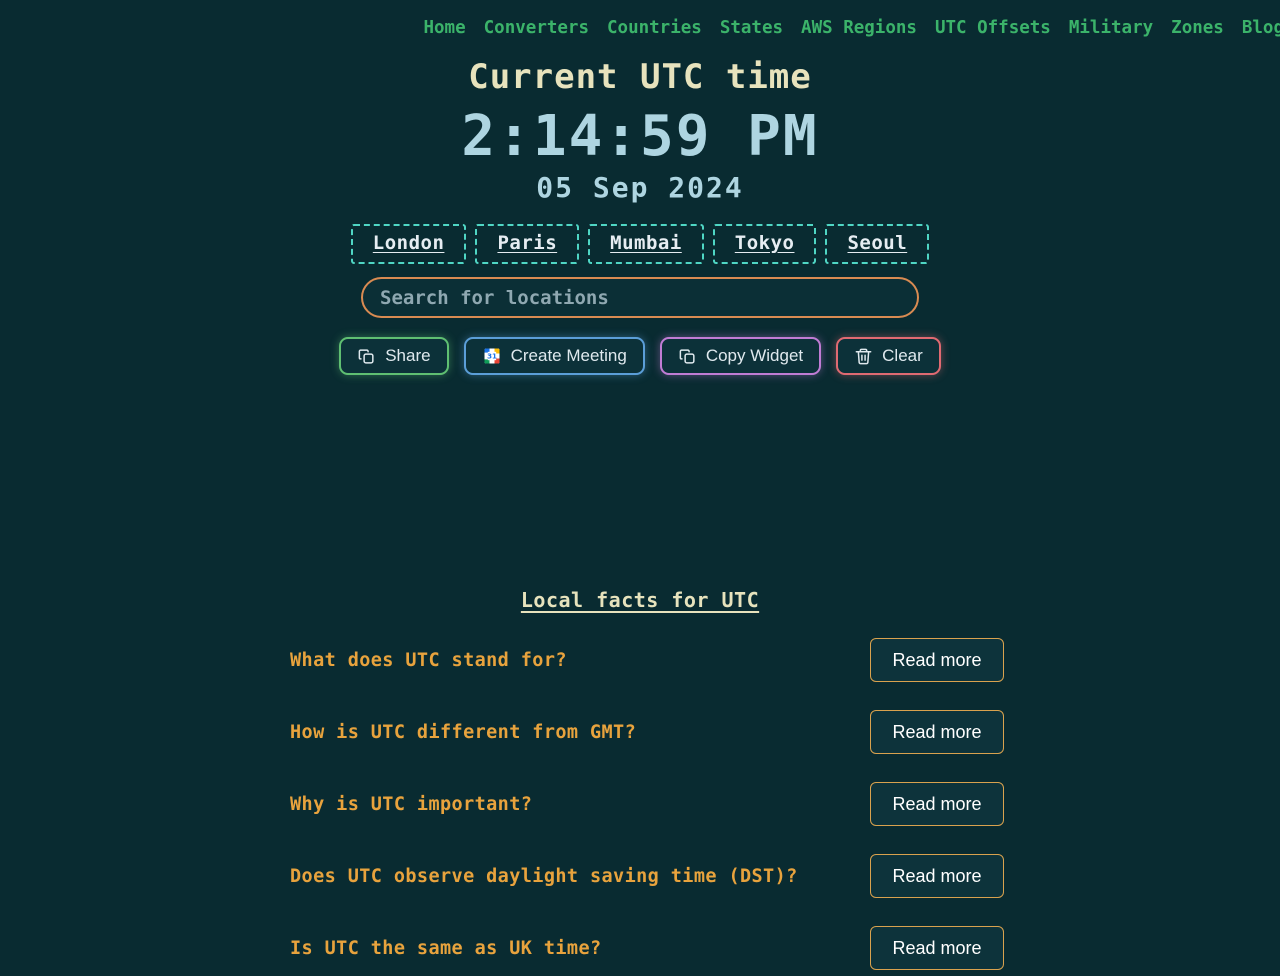 Image resolution: width=1280 pixels, height=976 pixels. Describe the element at coordinates (647, 660) in the screenshot. I see `fact-row: What does UTC stand for? Read more` at that location.